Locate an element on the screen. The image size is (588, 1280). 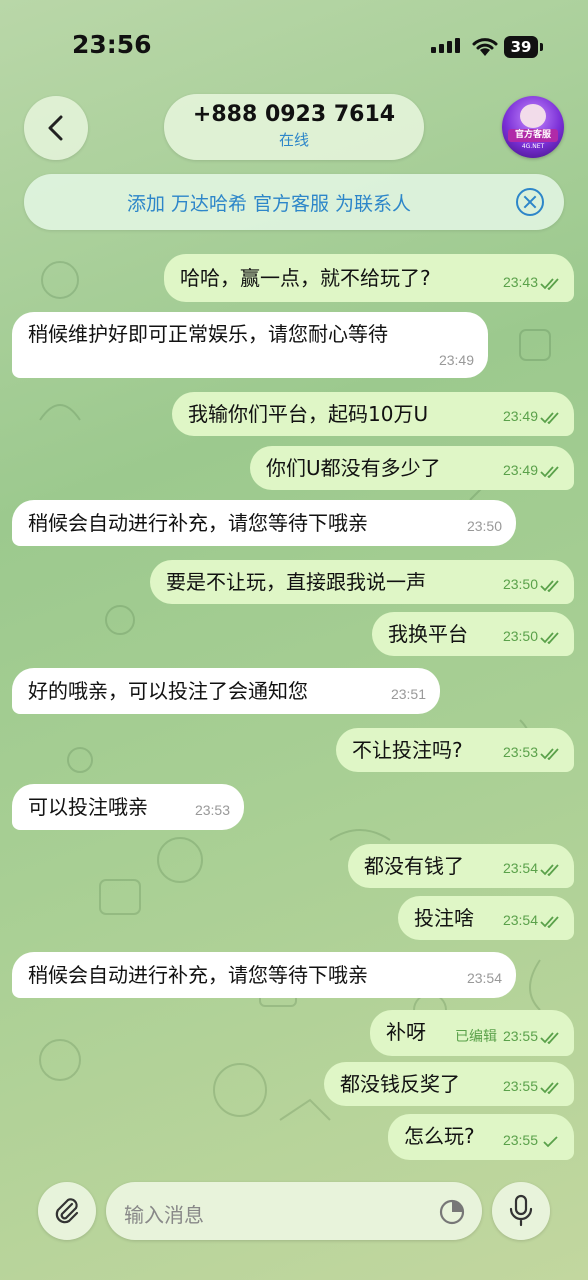
sticker-icon is located at coordinates (452, 1212).